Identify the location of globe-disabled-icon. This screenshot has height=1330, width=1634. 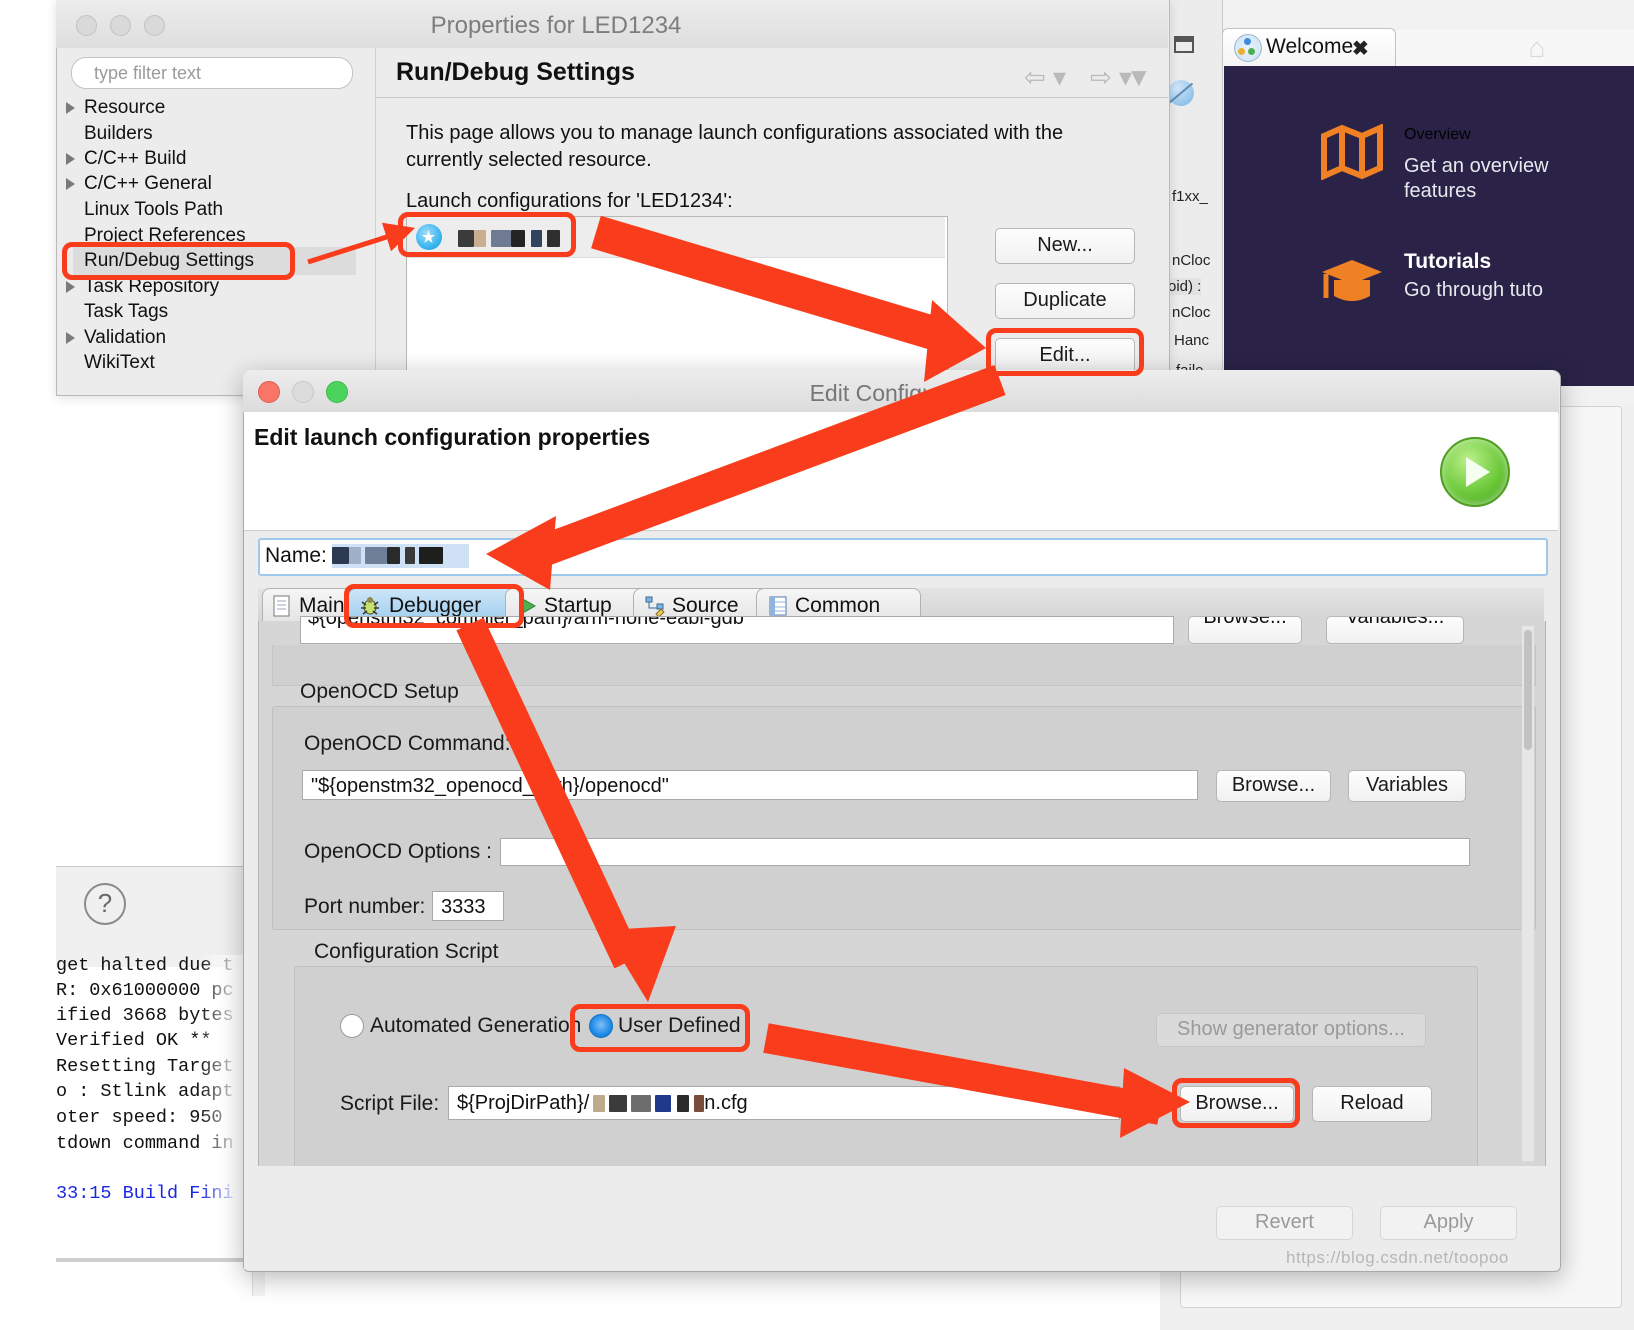
(1181, 93).